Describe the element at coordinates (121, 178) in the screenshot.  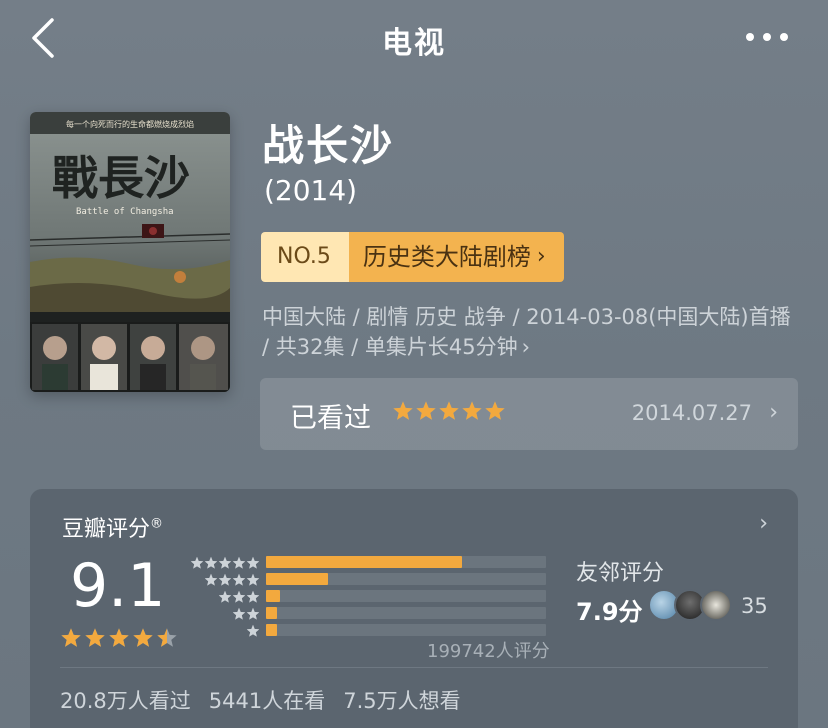
I see `poster-calligraphy: 戰長沙` at that location.